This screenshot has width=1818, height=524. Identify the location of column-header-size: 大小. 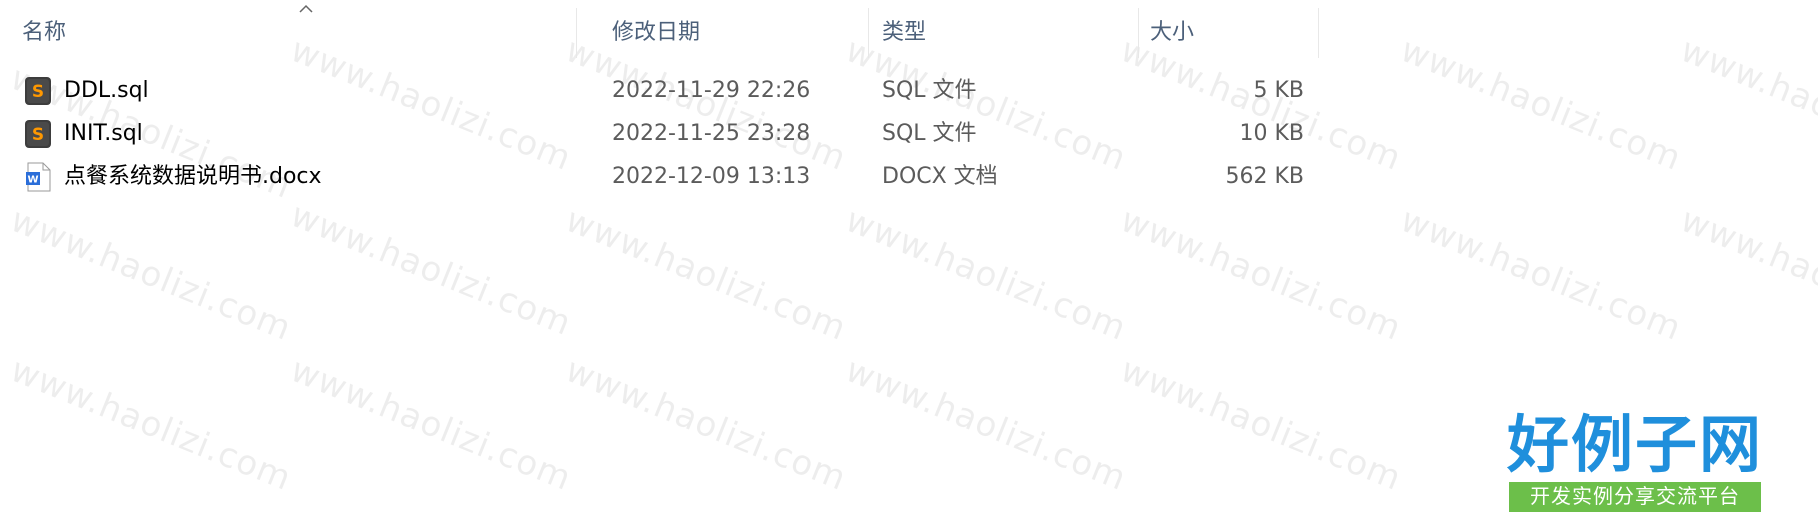
(1172, 33).